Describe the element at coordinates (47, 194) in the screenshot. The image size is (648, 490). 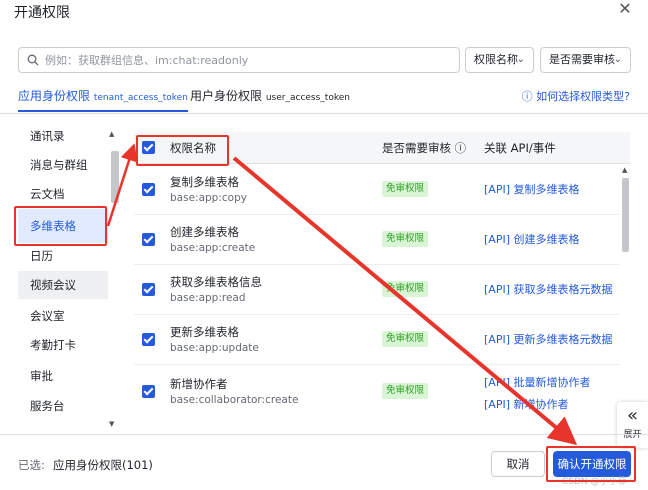
I see `sidebar-item-label: 云文档` at that location.